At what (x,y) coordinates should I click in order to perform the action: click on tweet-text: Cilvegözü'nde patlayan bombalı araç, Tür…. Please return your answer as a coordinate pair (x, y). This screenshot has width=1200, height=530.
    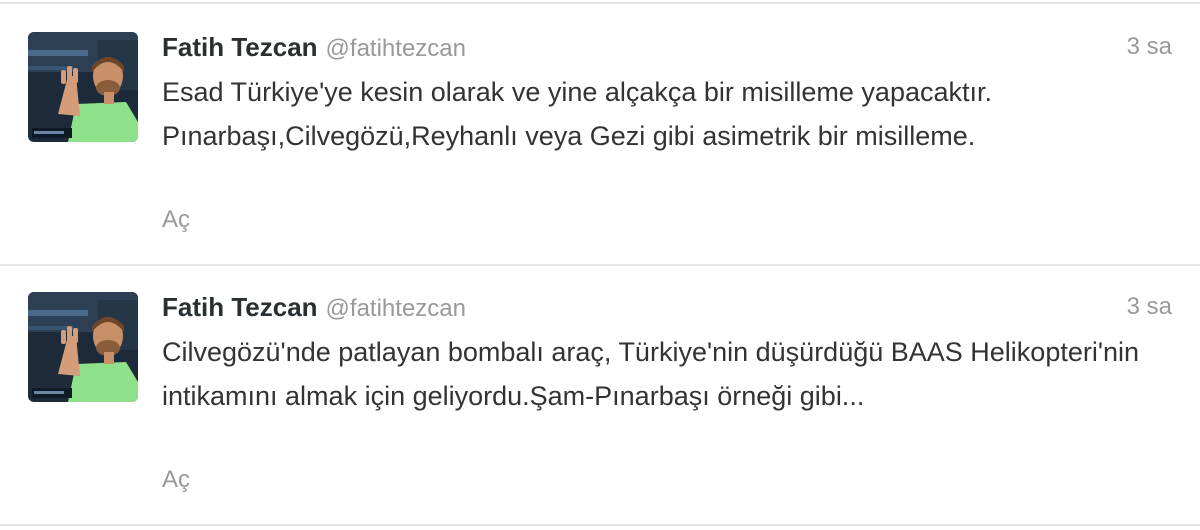
    Looking at the image, I should click on (651, 374).